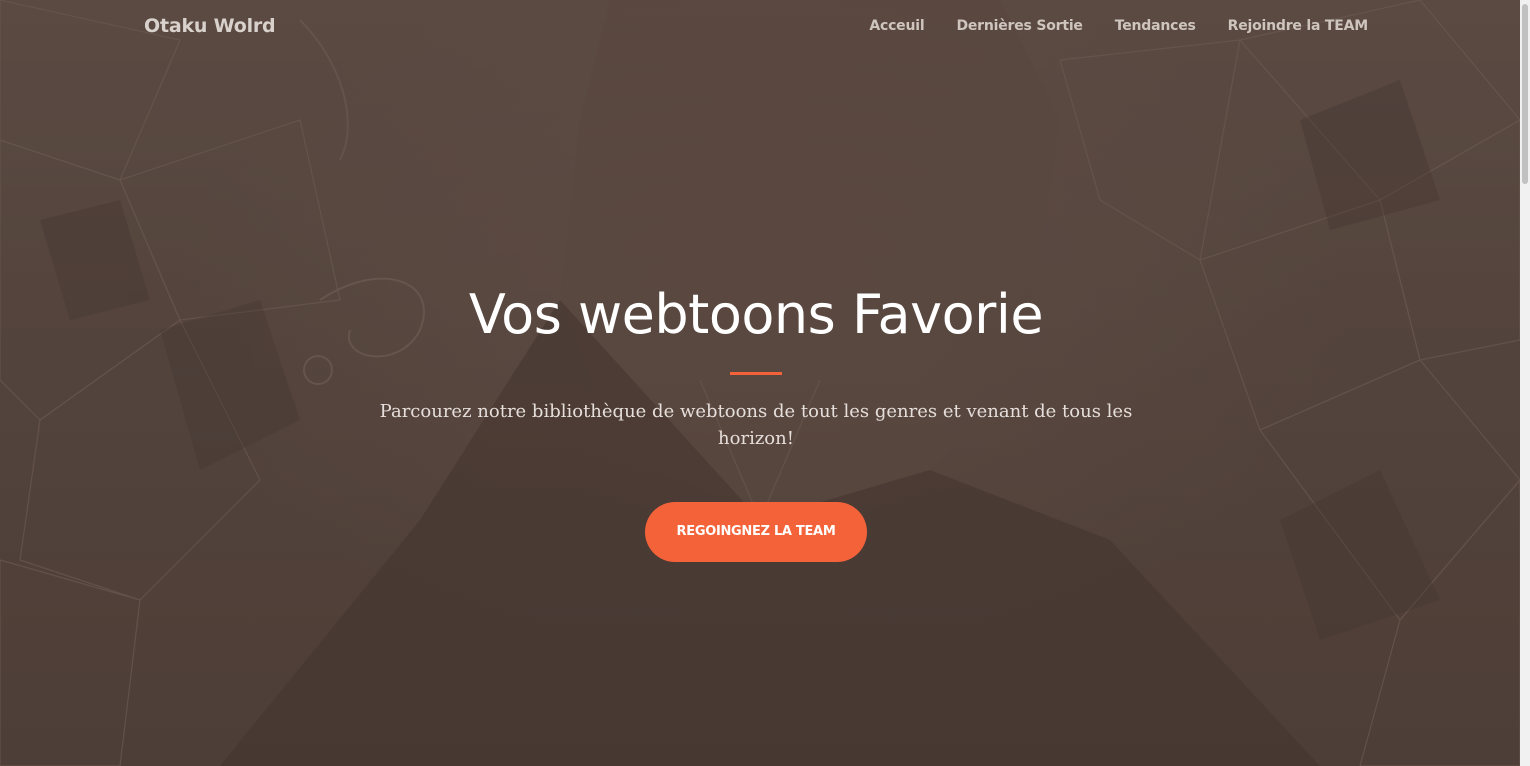  I want to click on scrollbar-thumb, so click(1525, 94).